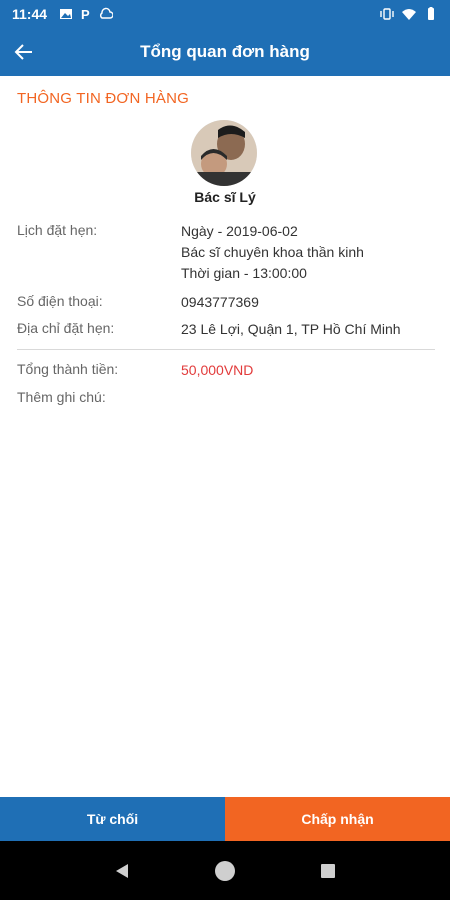  Describe the element at coordinates (217, 370) in the screenshot. I see `total-value: 50,000VND` at that location.